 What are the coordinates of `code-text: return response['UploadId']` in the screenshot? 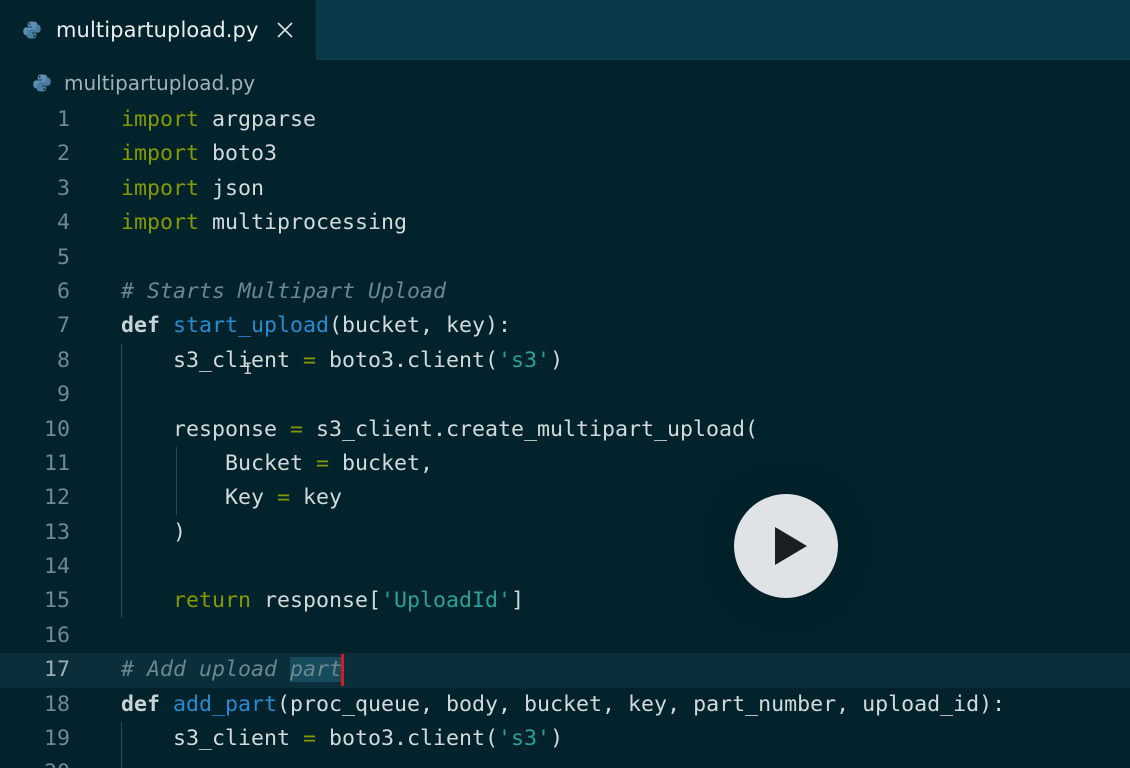 It's located at (322, 601).